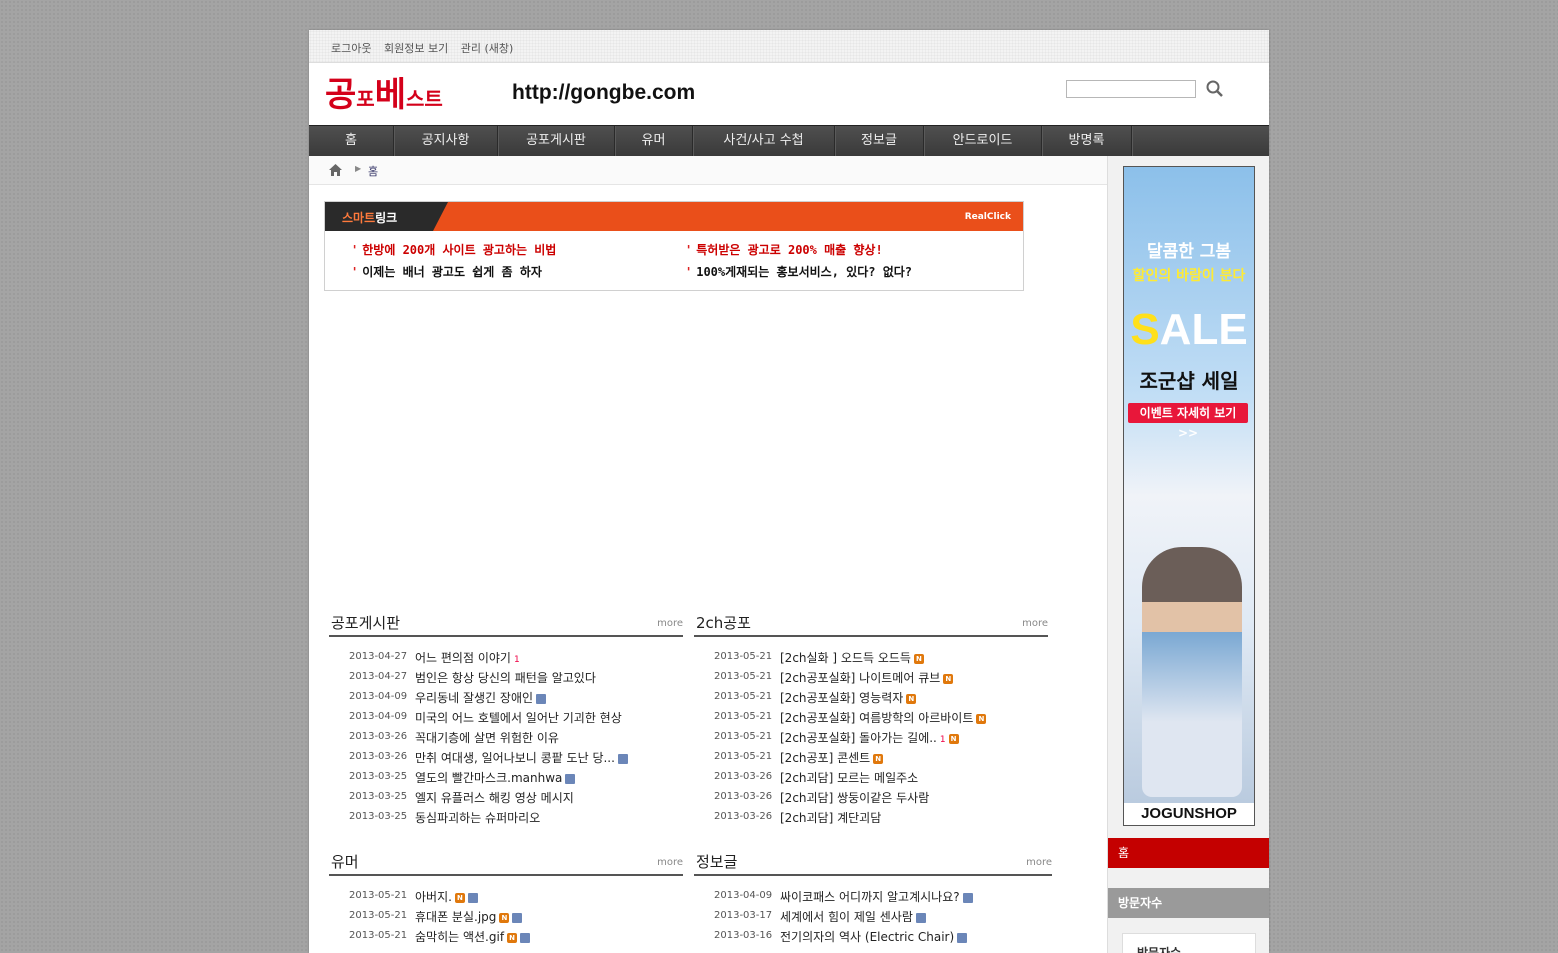 Image resolution: width=1558 pixels, height=953 pixels. Describe the element at coordinates (446, 896) in the screenshot. I see `post-title: 아버지. N` at that location.